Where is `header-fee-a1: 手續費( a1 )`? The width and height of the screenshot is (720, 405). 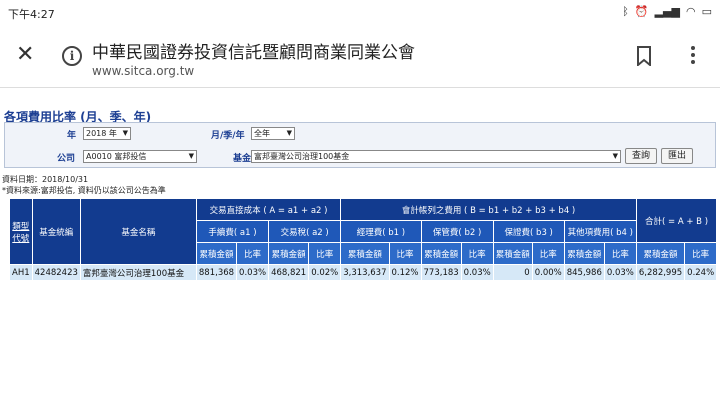 header-fee-a1: 手續費( a1 ) is located at coordinates (232, 231).